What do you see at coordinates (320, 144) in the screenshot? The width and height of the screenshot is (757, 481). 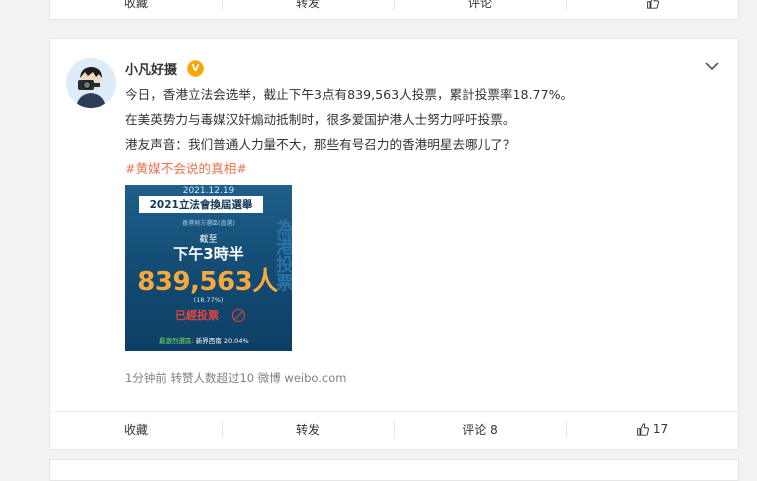 I see `post-text-line: 港友声音：我们普通人力量不大，那些有号召力的香港明星去哪儿了？` at bounding box center [320, 144].